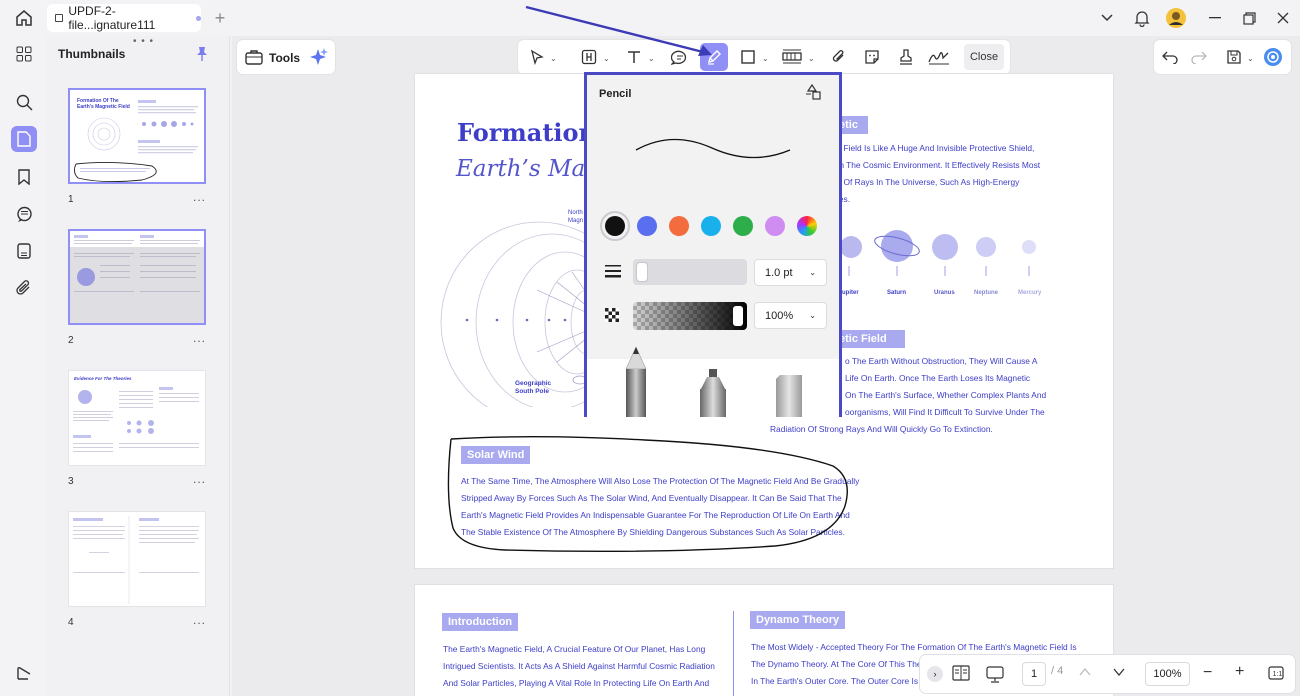 The width and height of the screenshot is (1300, 696). I want to click on zoom-value: 100%, so click(1167, 674).